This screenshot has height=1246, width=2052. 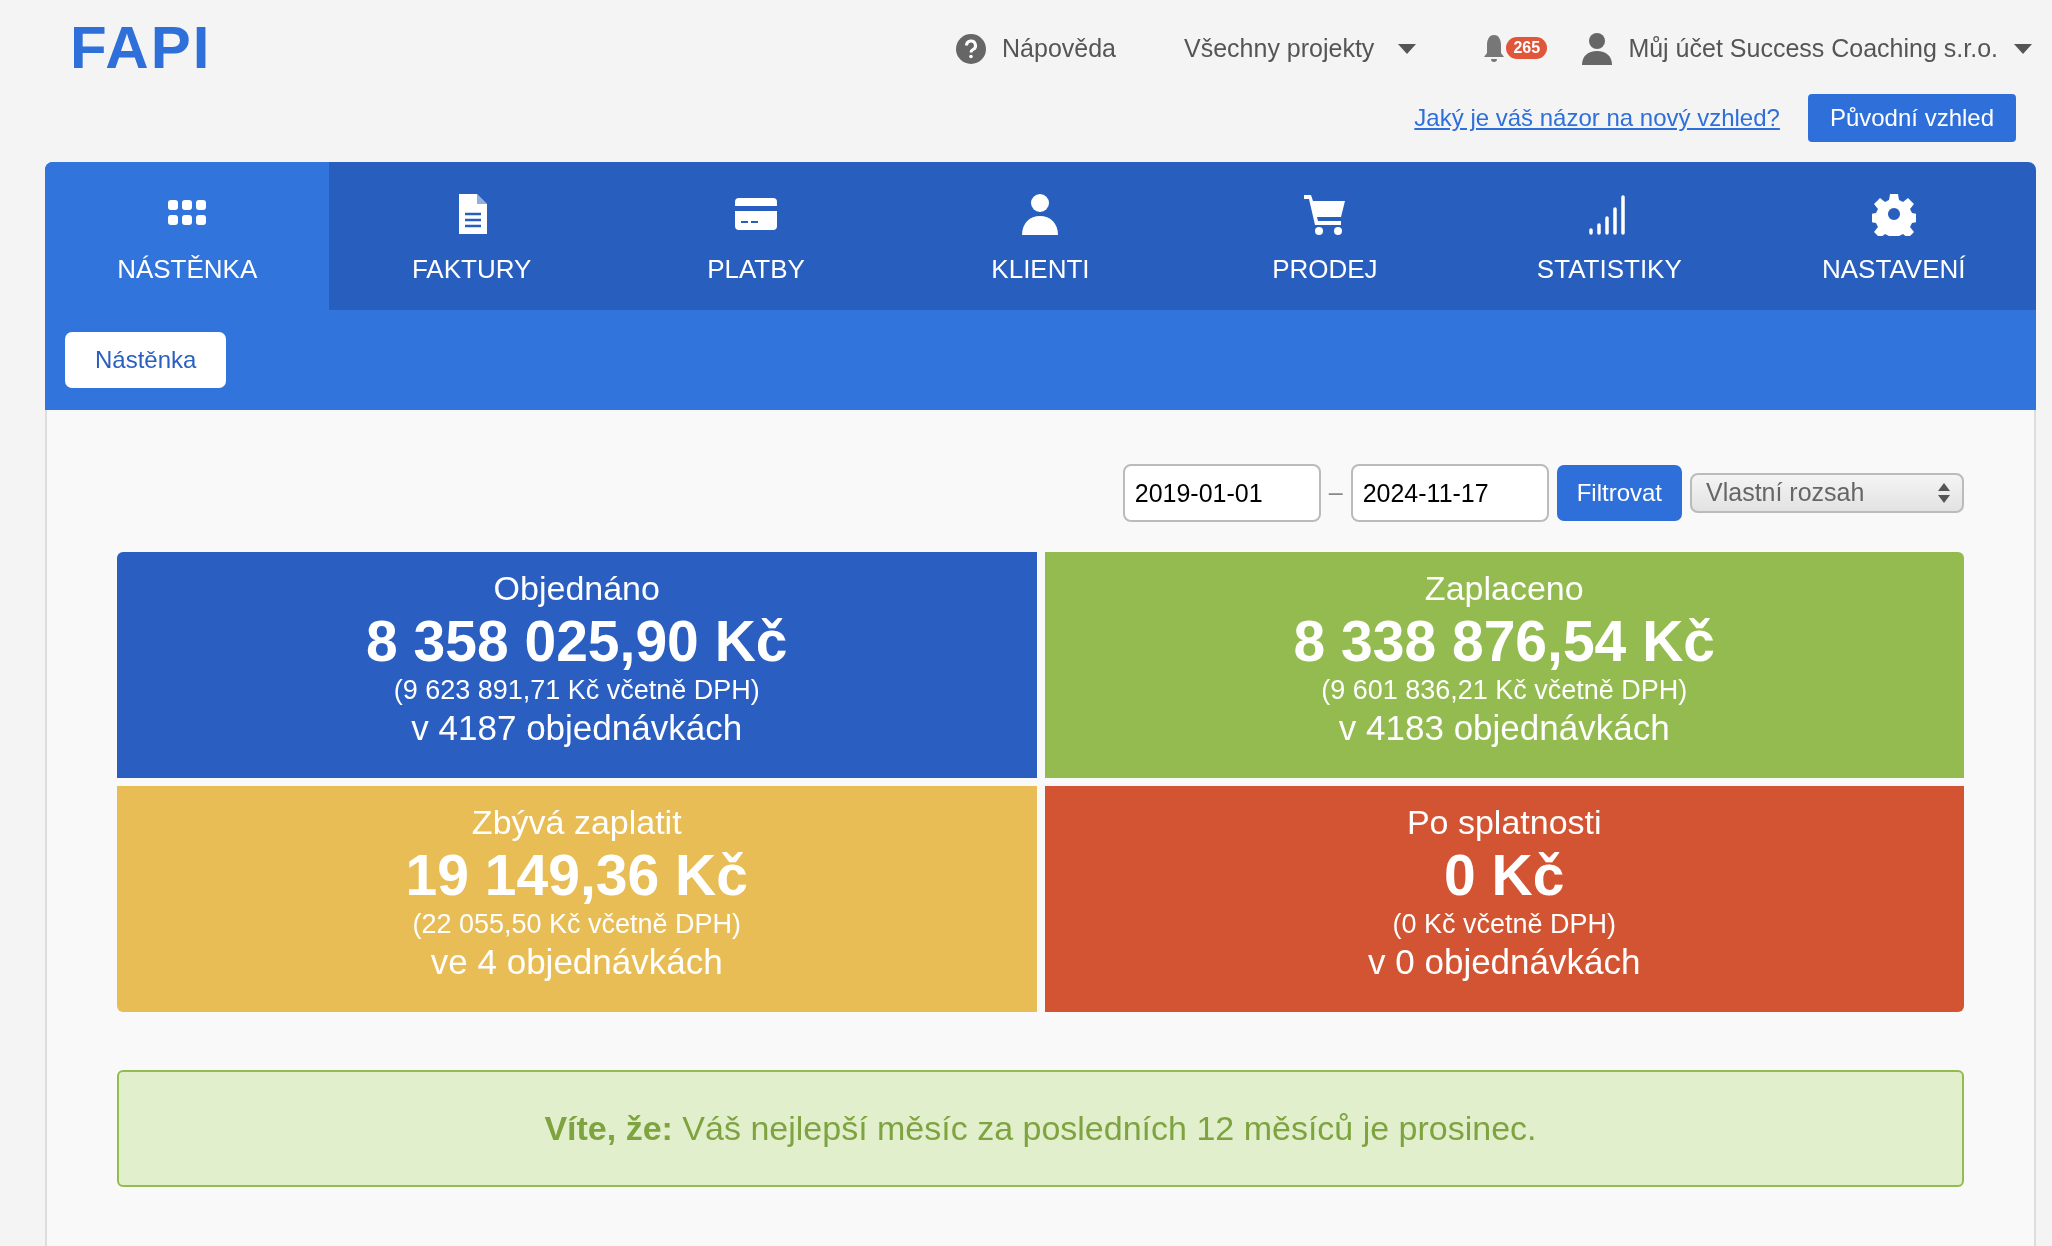 What do you see at coordinates (146, 360) in the screenshot?
I see `subnav-tab: Nástěnka` at bounding box center [146, 360].